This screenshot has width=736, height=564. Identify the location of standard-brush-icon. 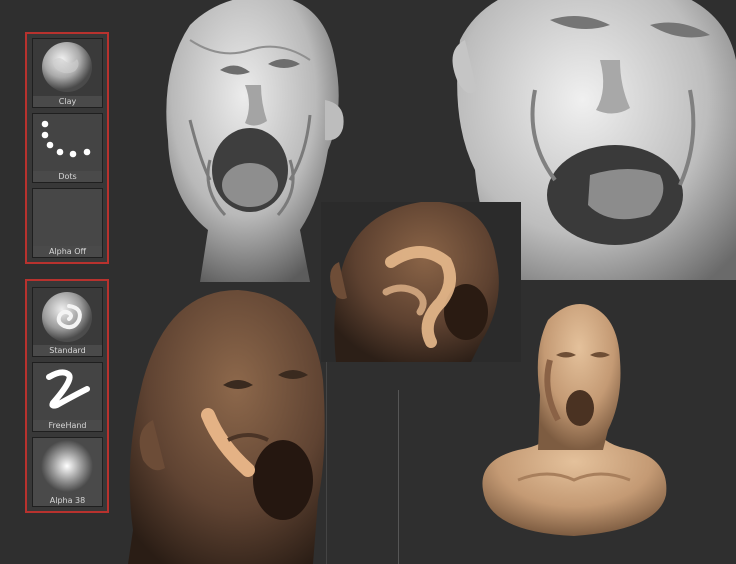
(67, 316).